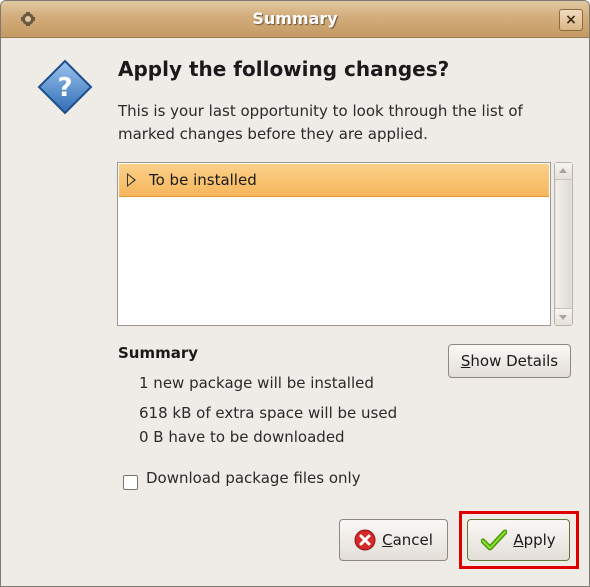 The width and height of the screenshot is (590, 587). I want to click on cancel-mnemonic: C, so click(387, 540).